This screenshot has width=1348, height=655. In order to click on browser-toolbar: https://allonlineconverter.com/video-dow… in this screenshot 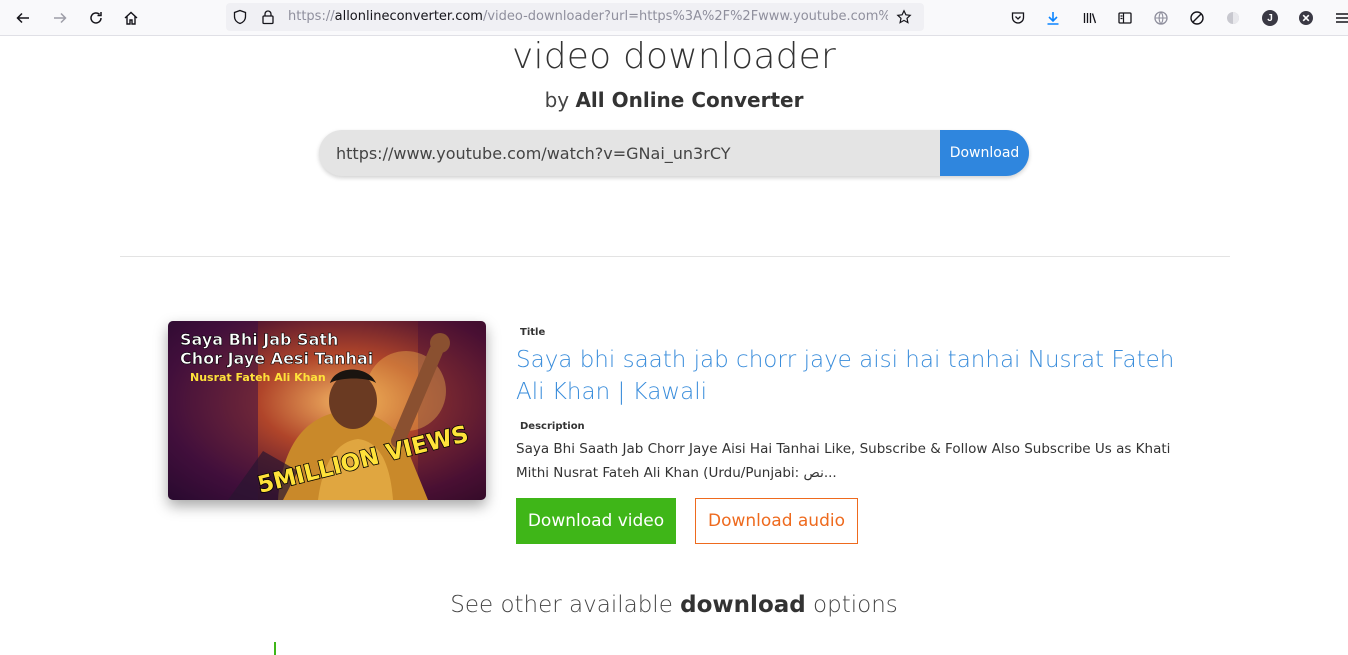, I will do `click(674, 18)`.